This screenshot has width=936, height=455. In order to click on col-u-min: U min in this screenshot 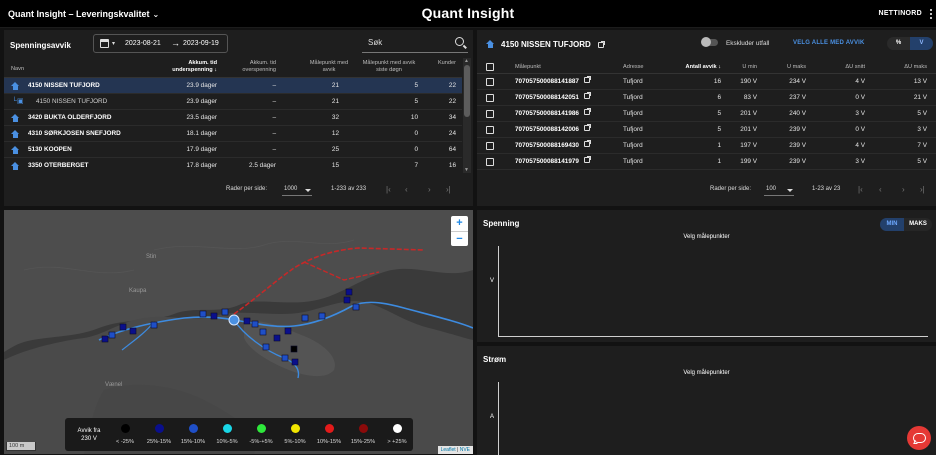, I will do `click(739, 67)`.